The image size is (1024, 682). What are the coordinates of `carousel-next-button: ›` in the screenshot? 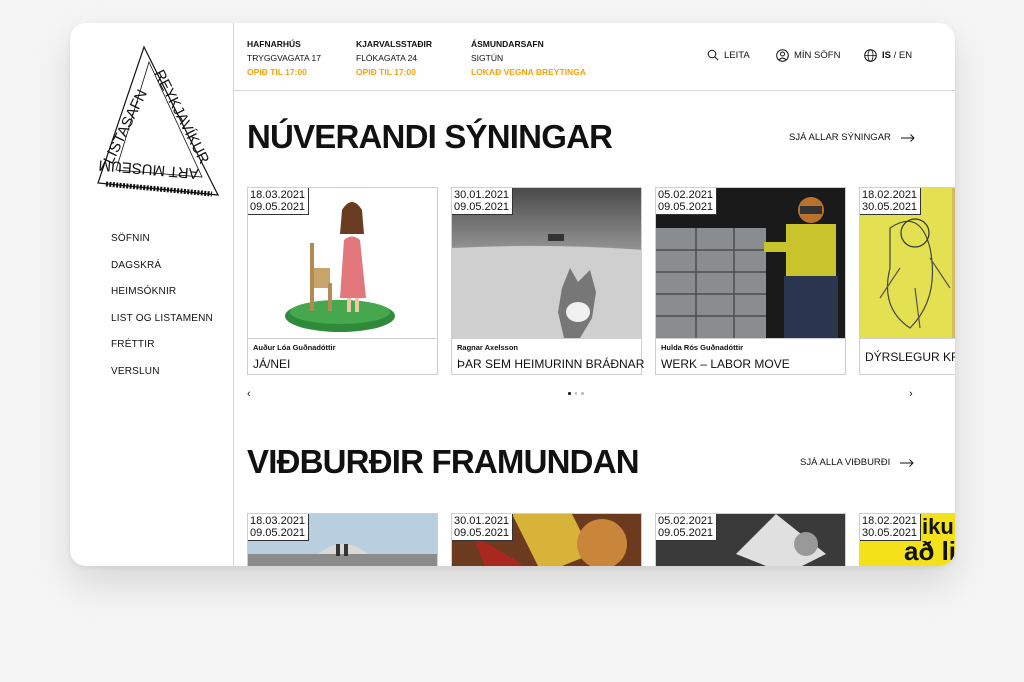 It's located at (911, 394).